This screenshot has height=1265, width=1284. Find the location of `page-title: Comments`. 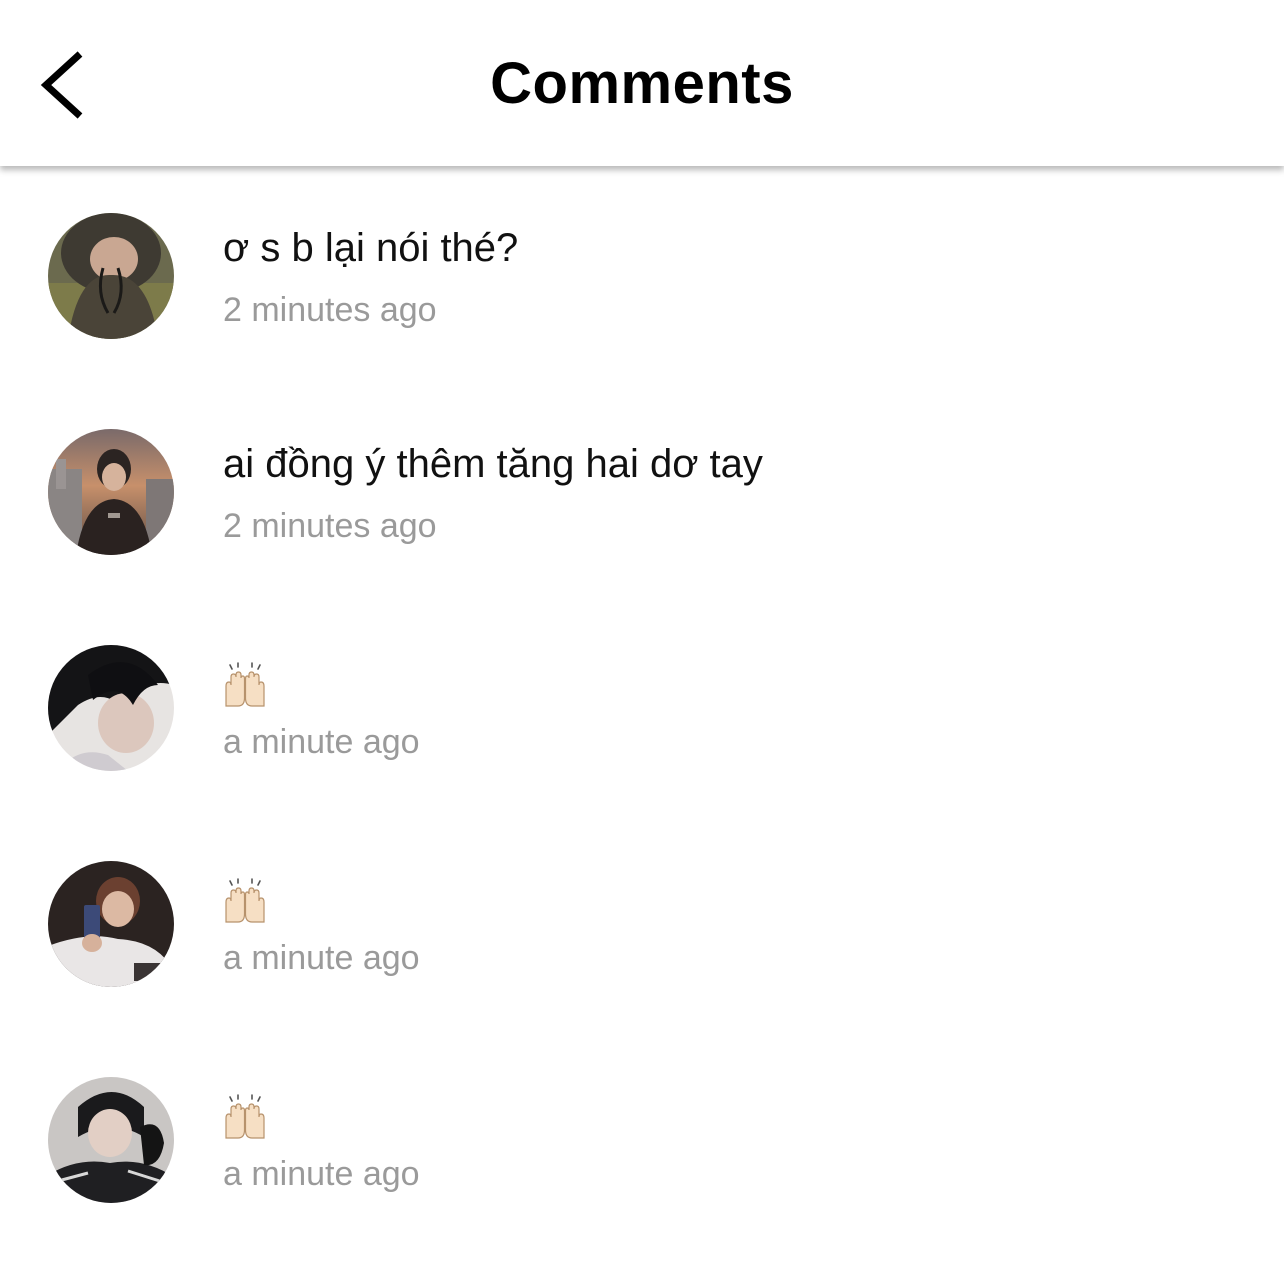

page-title: Comments is located at coordinates (642, 83).